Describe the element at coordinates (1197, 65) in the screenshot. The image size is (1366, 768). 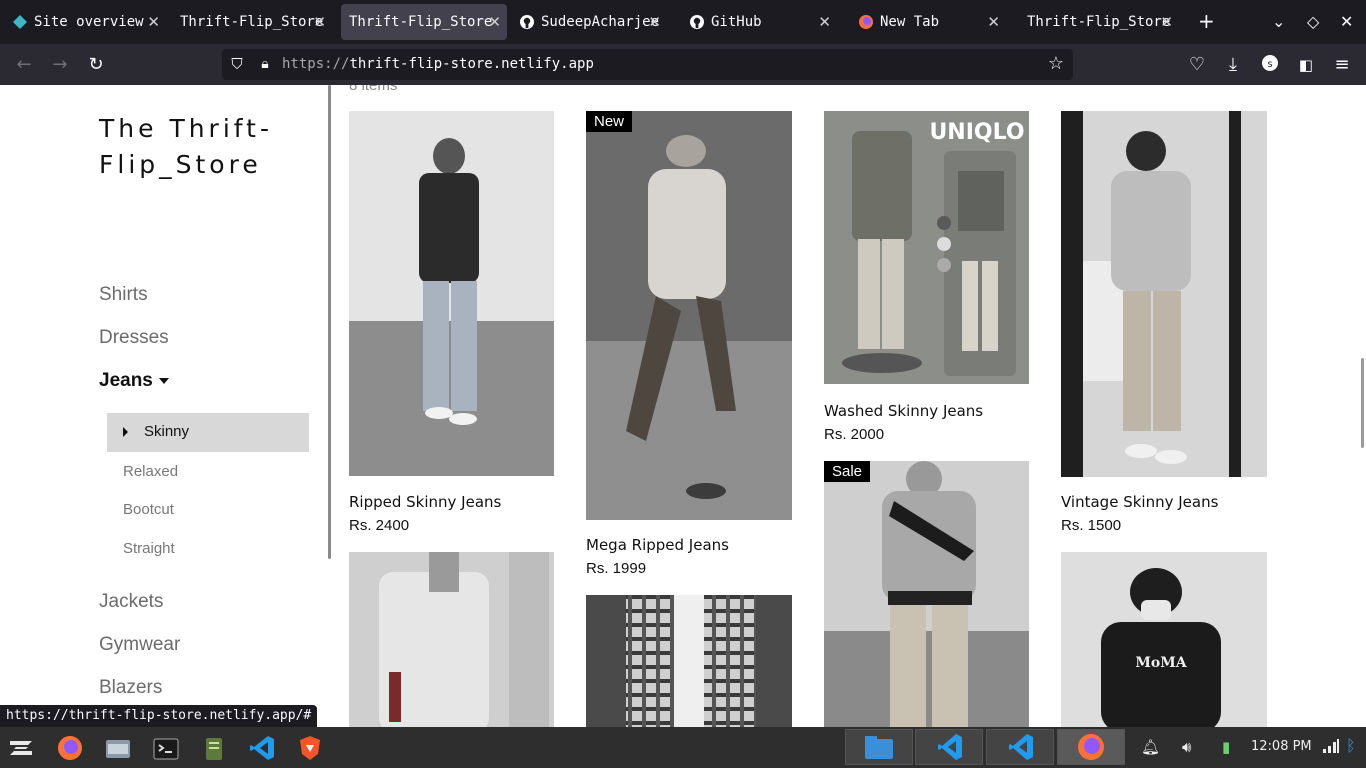
I see `pocket-icon: ♡` at that location.